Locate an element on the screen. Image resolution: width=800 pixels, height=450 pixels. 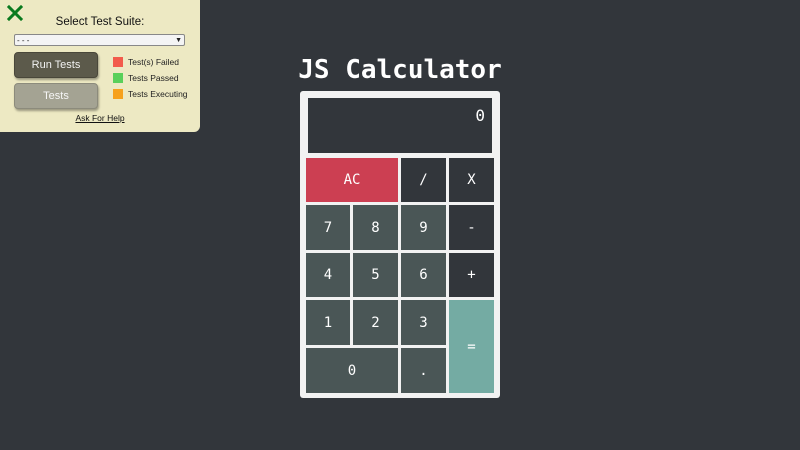
calculator-display: 0 is located at coordinates (400, 125).